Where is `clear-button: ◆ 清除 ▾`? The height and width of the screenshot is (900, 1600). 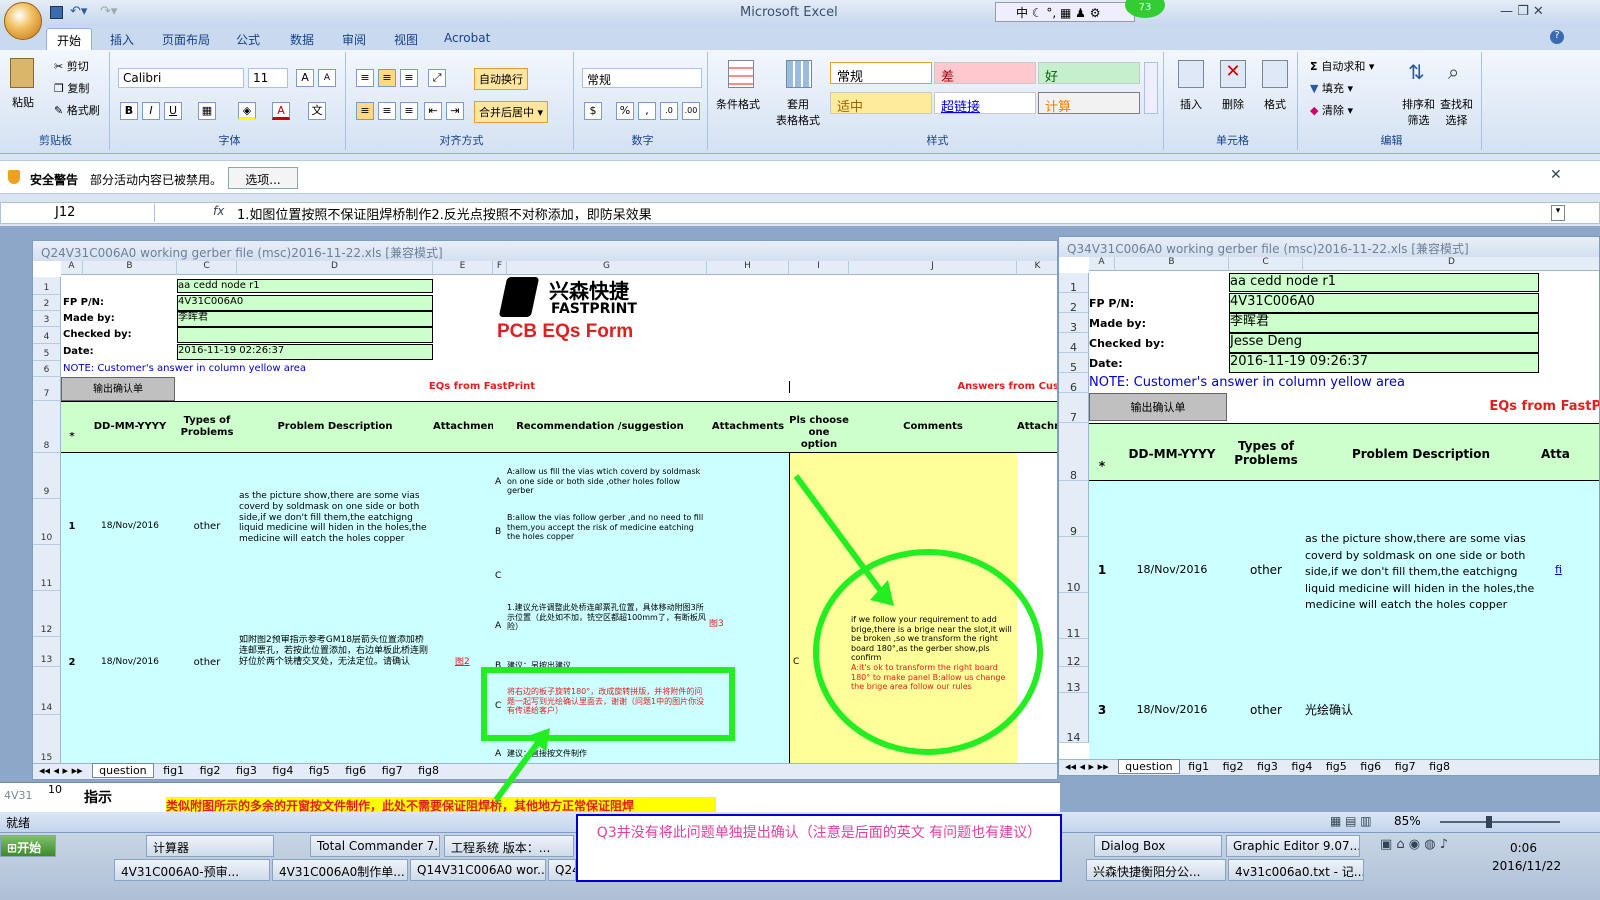 clear-button: ◆ 清除 ▾ is located at coordinates (1331, 110).